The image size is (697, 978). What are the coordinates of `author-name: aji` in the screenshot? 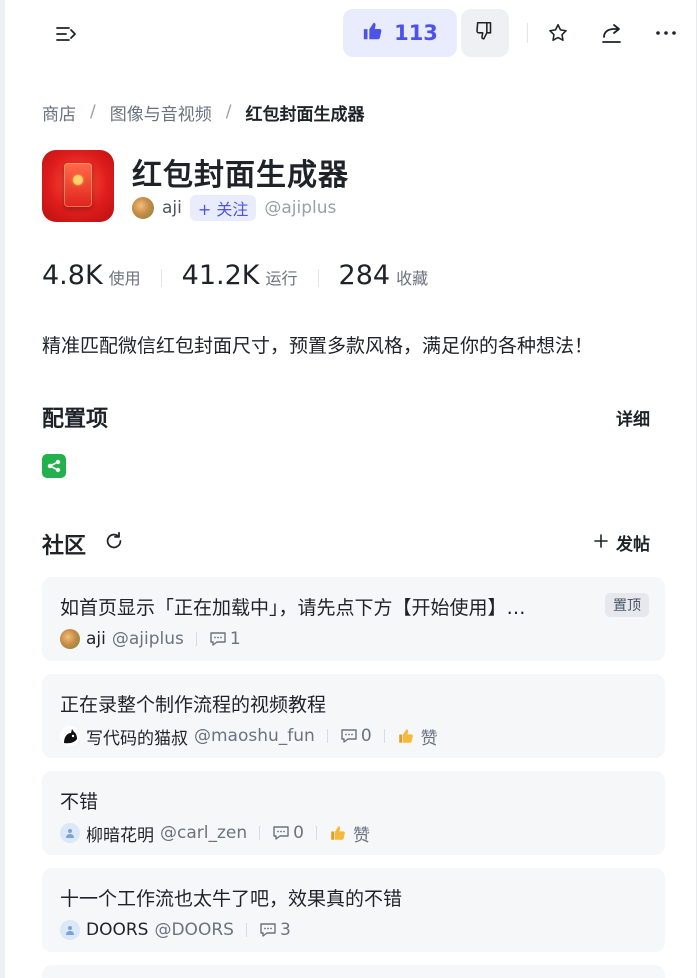 It's located at (172, 208).